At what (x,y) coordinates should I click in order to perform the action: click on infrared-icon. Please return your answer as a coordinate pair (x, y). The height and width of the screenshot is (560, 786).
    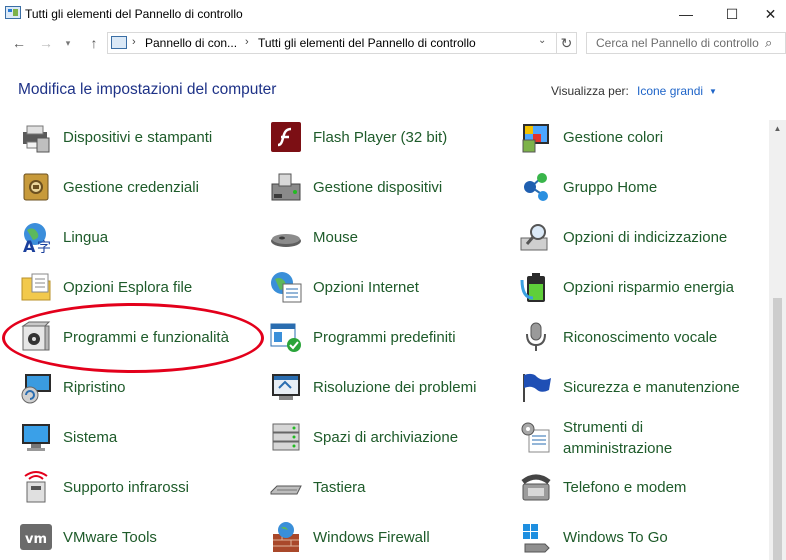
    Looking at the image, I should click on (36, 487).